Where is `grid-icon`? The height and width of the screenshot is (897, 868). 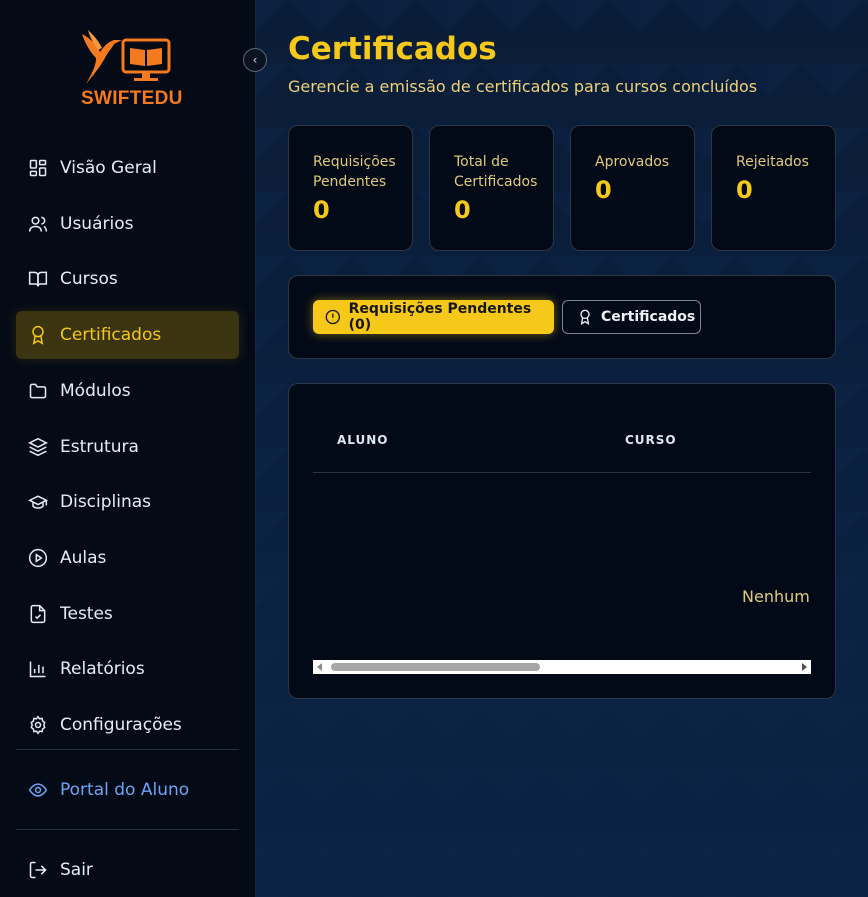
grid-icon is located at coordinates (38, 168).